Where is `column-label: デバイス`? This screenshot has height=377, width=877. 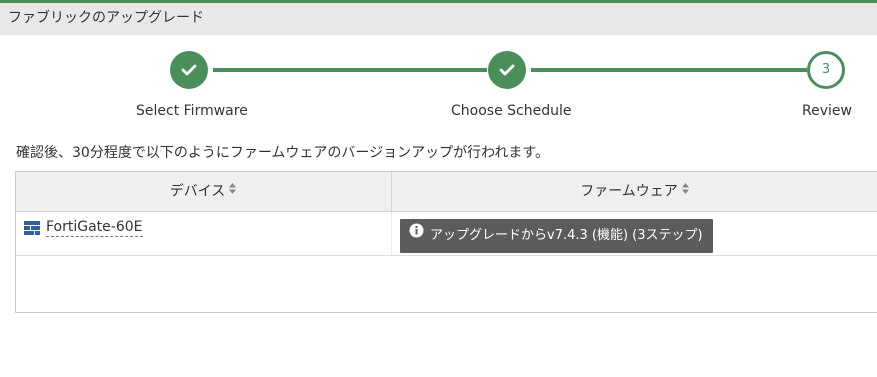
column-label: デバイス is located at coordinates (197, 191).